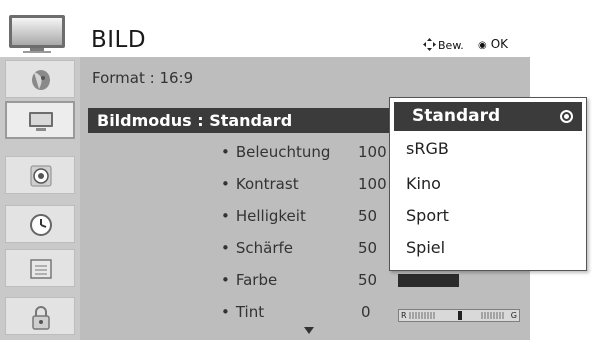  What do you see at coordinates (171, 78) in the screenshot?
I see `format-value: : 16:9` at bounding box center [171, 78].